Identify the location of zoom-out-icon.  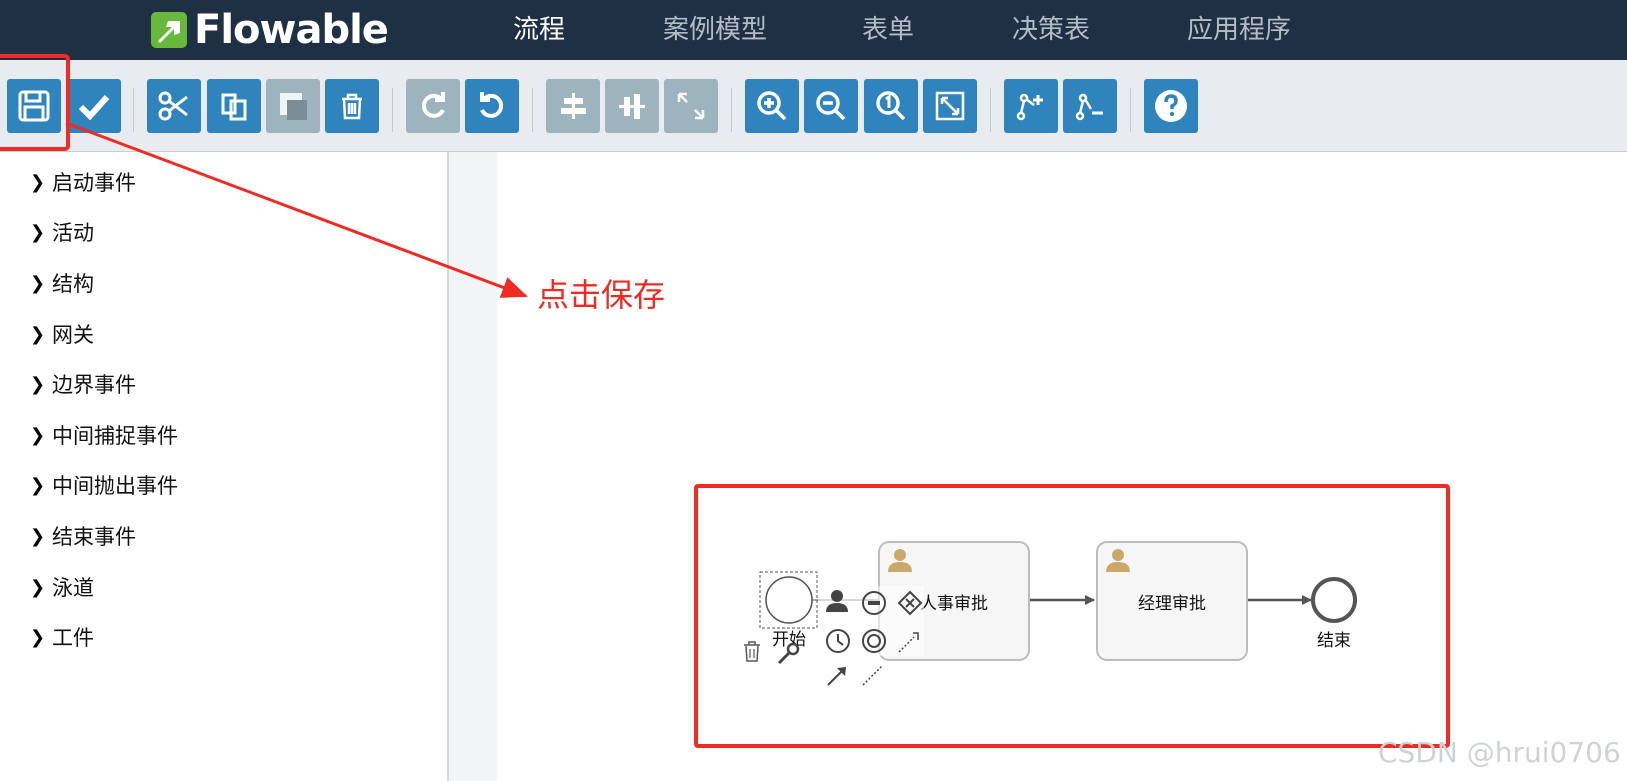
(831, 106).